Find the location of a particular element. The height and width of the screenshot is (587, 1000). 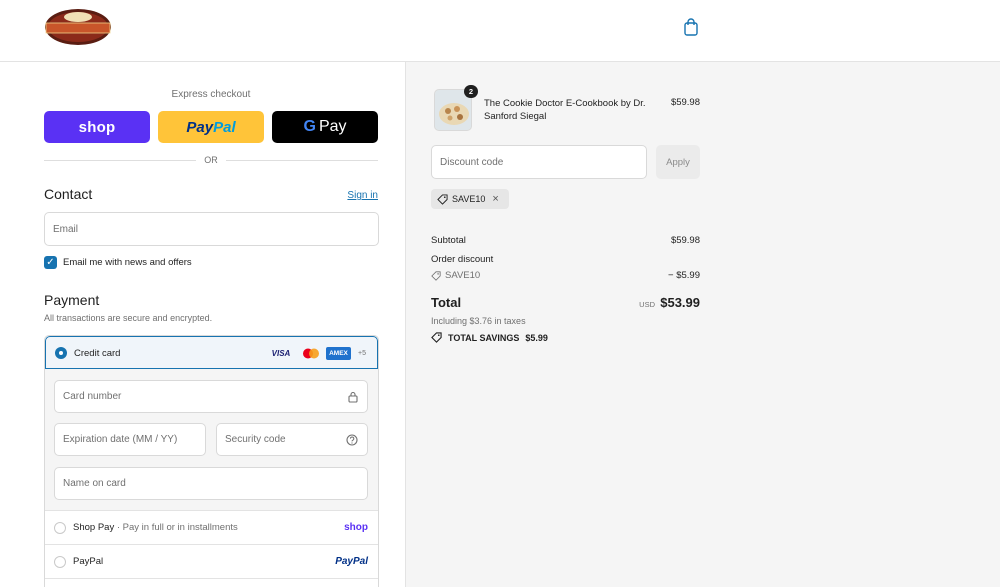

apply-button: Apply is located at coordinates (678, 162).